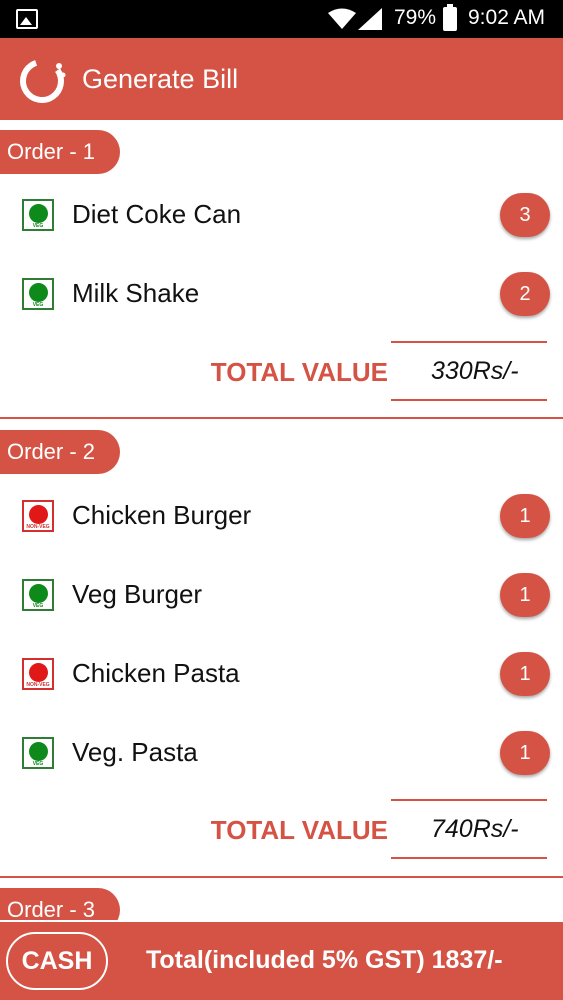  I want to click on app-logo-icon, so click(43, 81).